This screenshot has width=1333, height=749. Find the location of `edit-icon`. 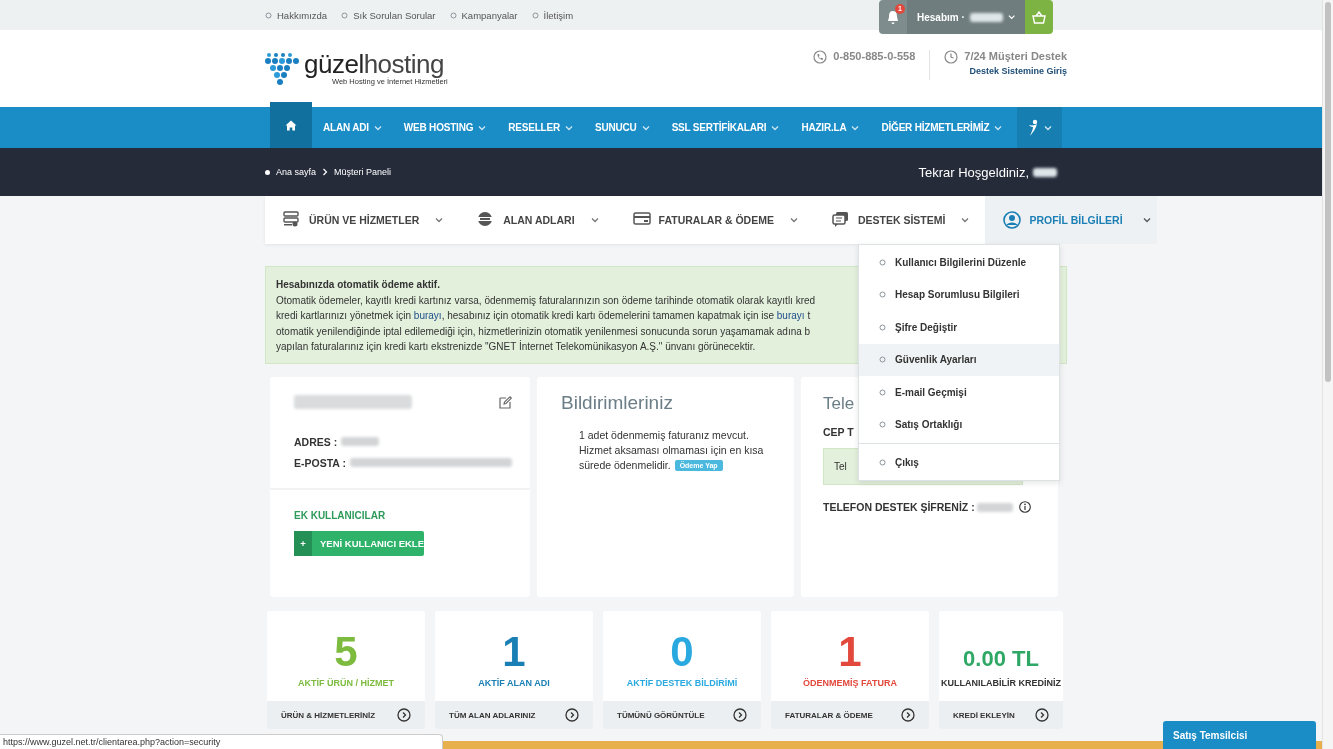

edit-icon is located at coordinates (505, 402).